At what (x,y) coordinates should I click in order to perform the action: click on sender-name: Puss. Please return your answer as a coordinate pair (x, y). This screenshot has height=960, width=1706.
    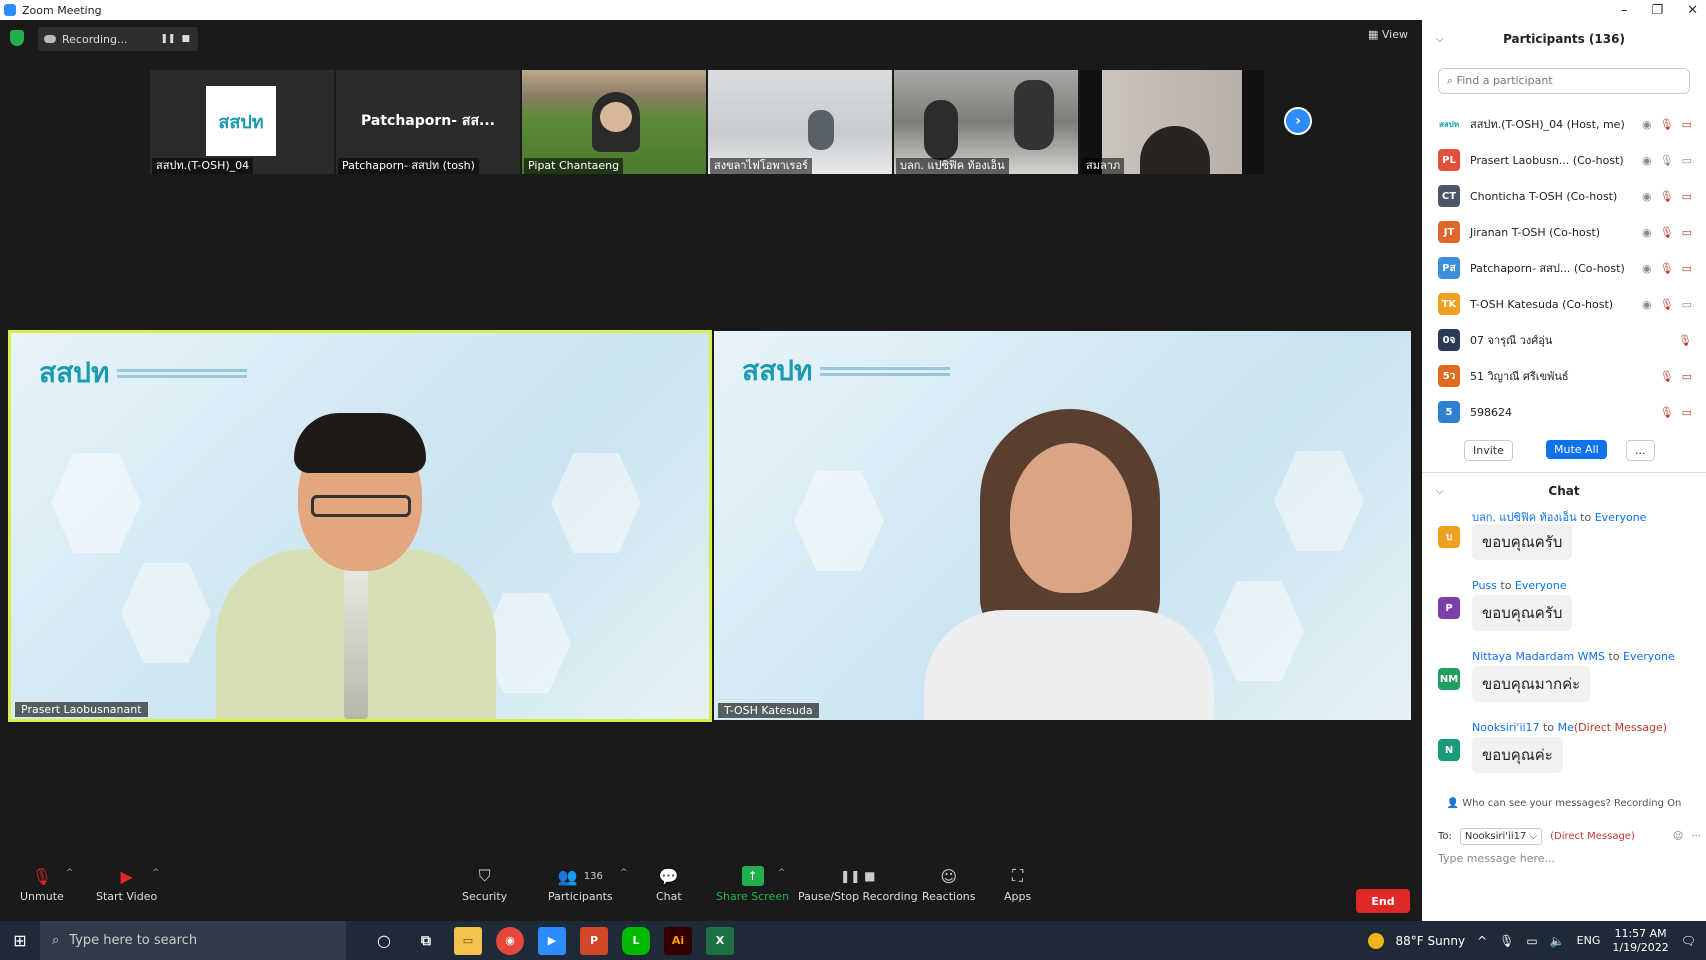
    Looking at the image, I should click on (1484, 585).